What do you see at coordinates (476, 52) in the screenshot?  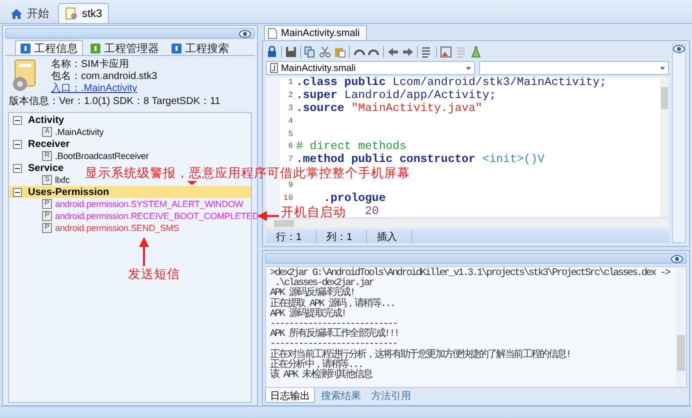 I see `flask-icon` at bounding box center [476, 52].